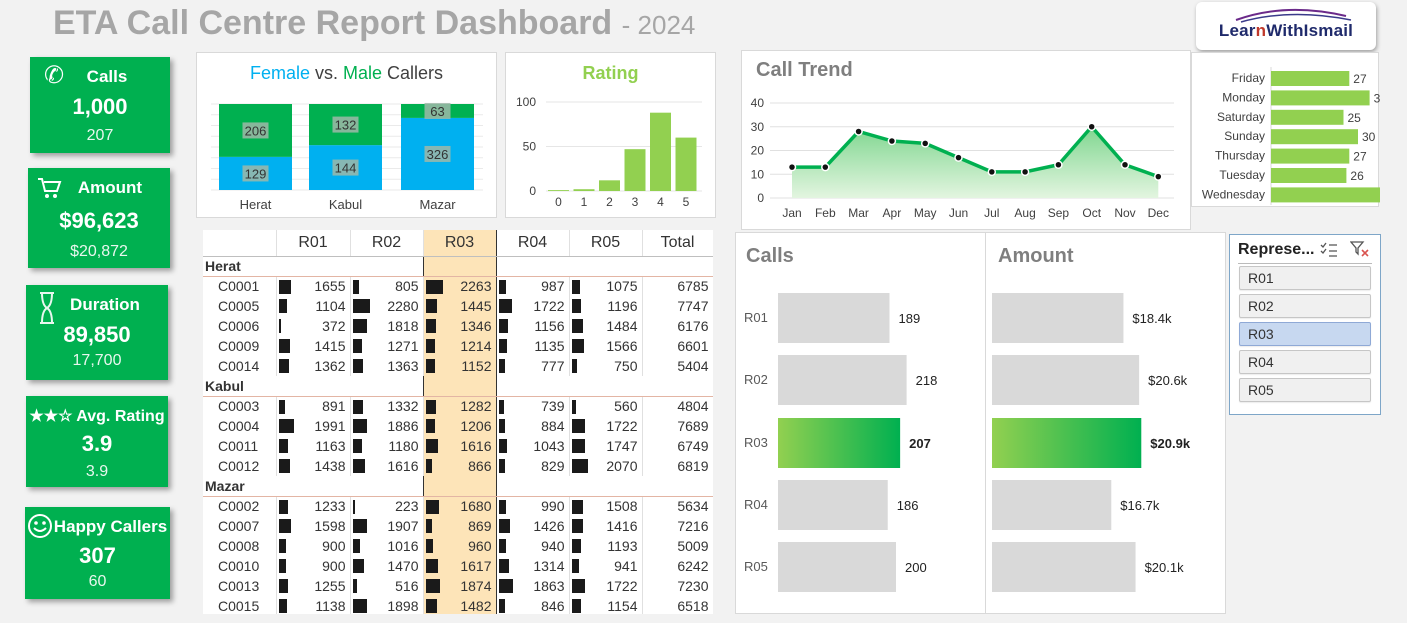 Image resolution: width=1407 pixels, height=623 pixels. Describe the element at coordinates (458, 306) in the screenshot. I see `table-row: C0005 1104 2280 1445 1722 1196 7747` at that location.